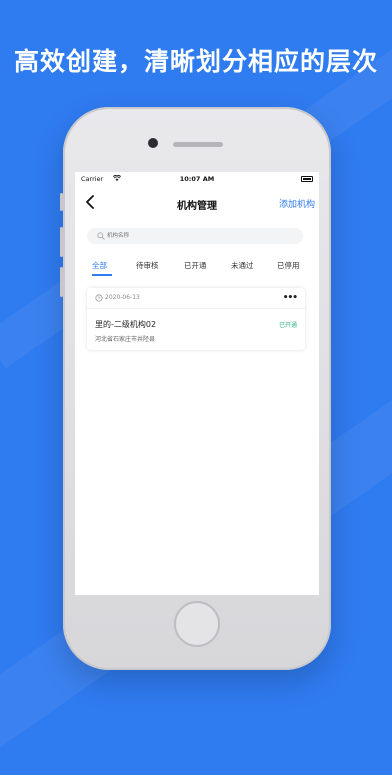 The image size is (392, 775). Describe the element at coordinates (199, 236) in the screenshot. I see `search-input` at that location.